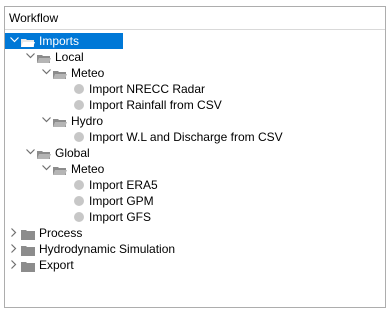 Image resolution: width=392 pixels, height=314 pixels. Describe the element at coordinates (61, 233) in the screenshot. I see `tree-label: Process` at that location.